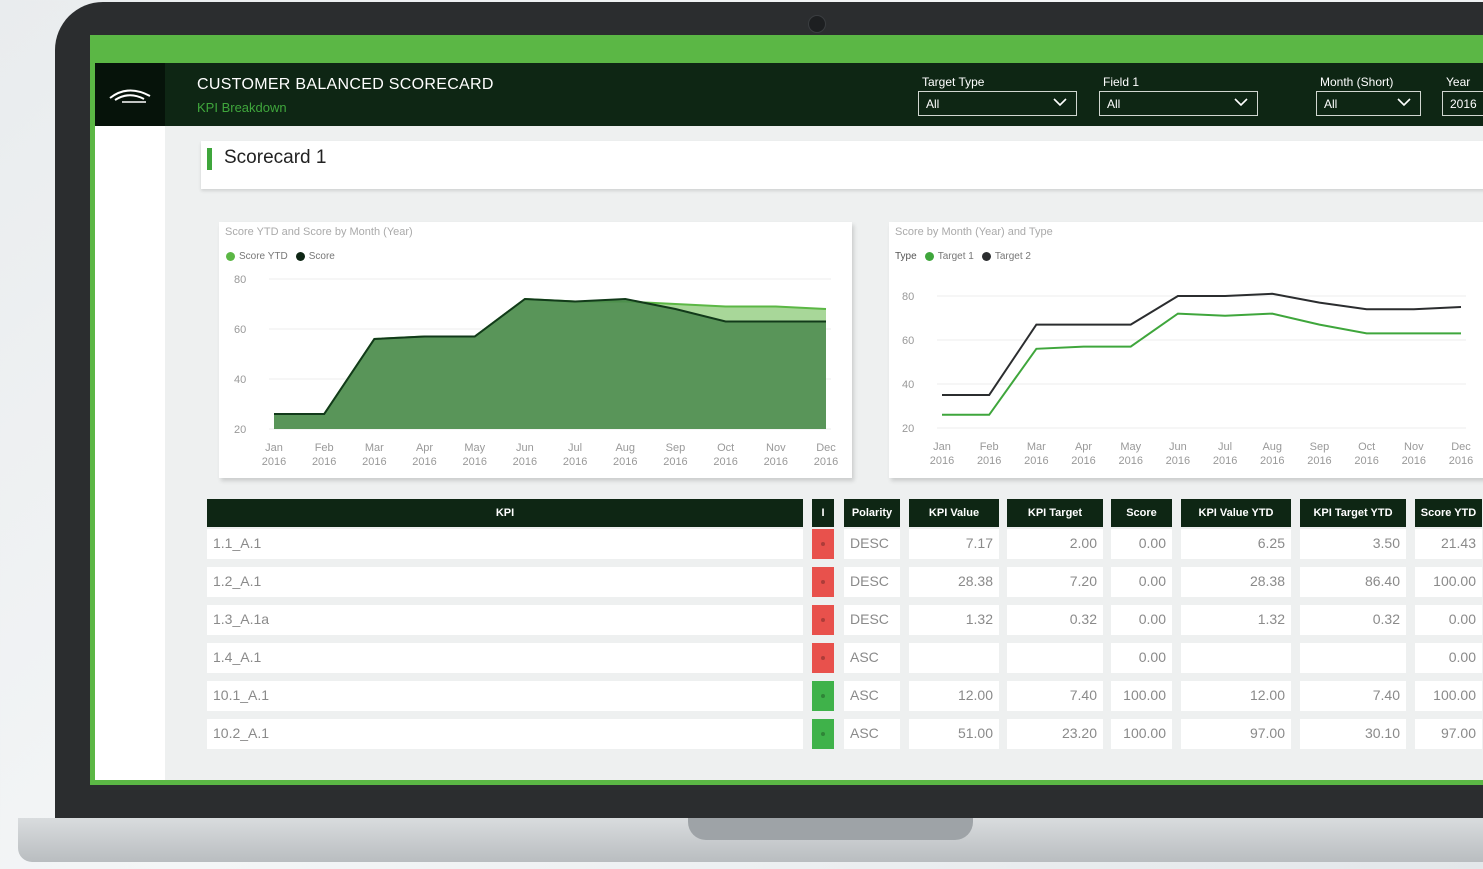 Image resolution: width=1483 pixels, height=869 pixels. What do you see at coordinates (1366, 447) in the screenshot?
I see `x-tick-label: Oct` at bounding box center [1366, 447].